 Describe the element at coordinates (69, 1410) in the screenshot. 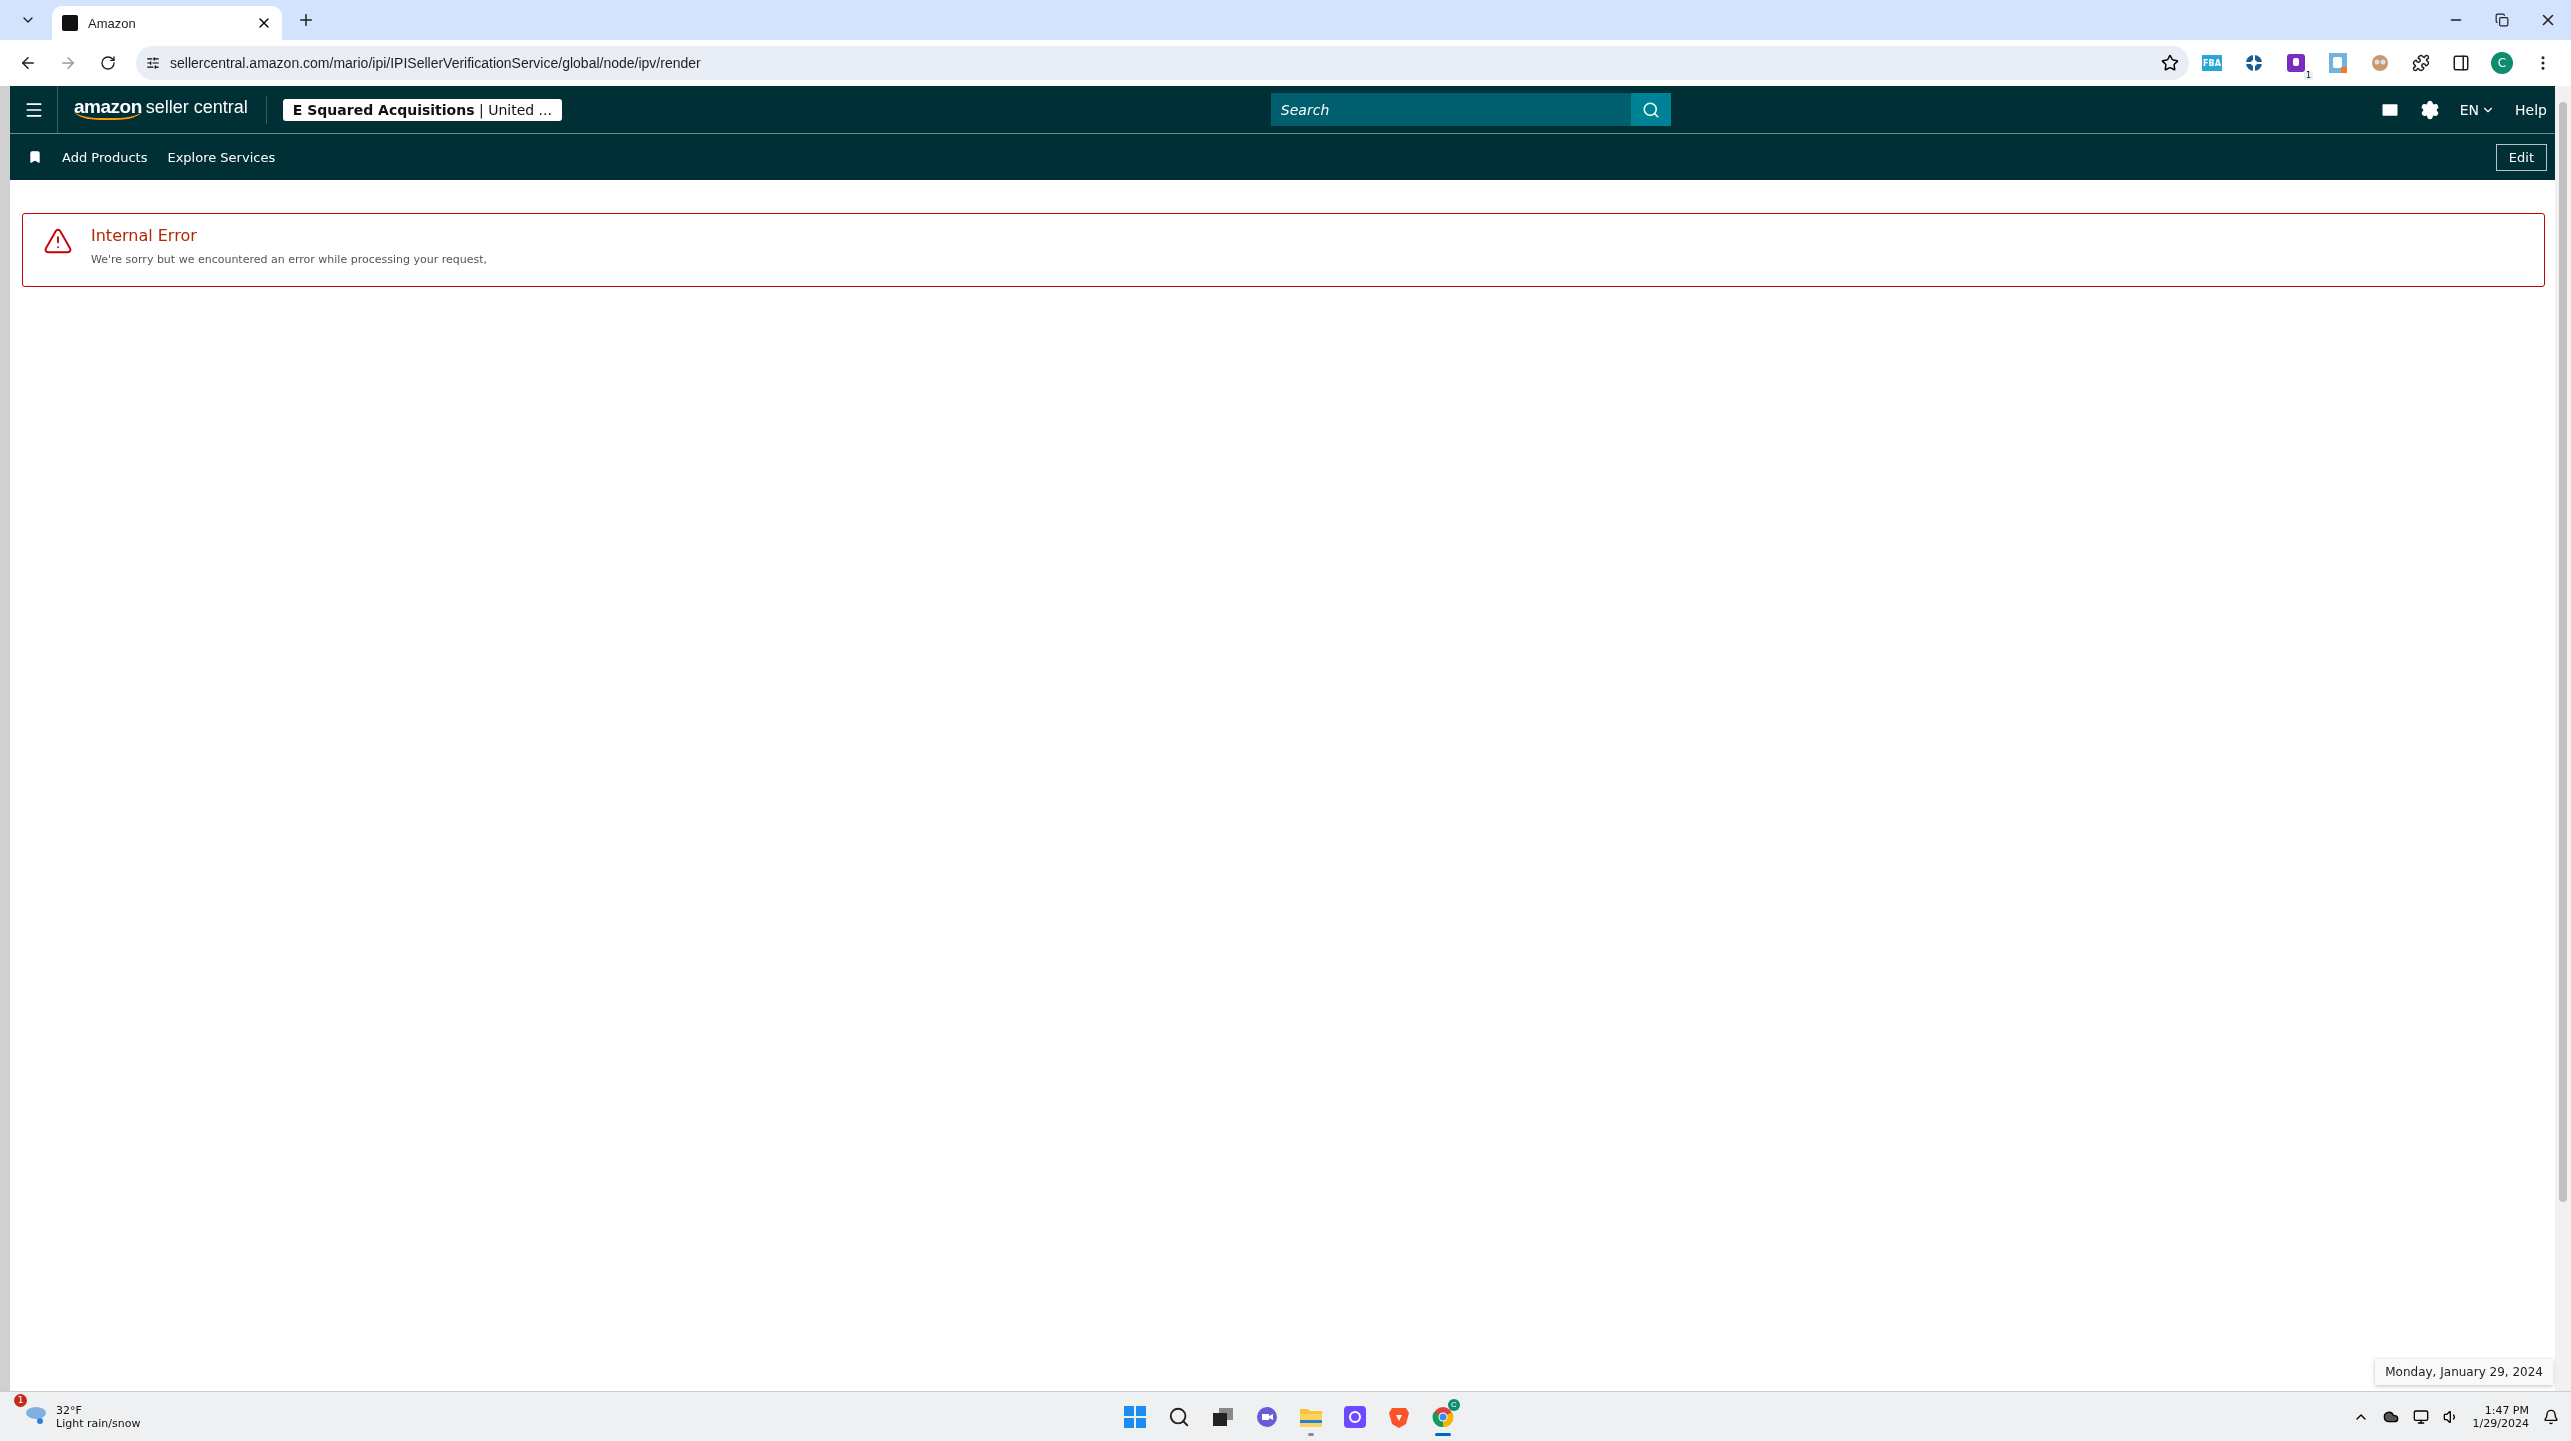

I see `temperature-text: 32°F` at that location.